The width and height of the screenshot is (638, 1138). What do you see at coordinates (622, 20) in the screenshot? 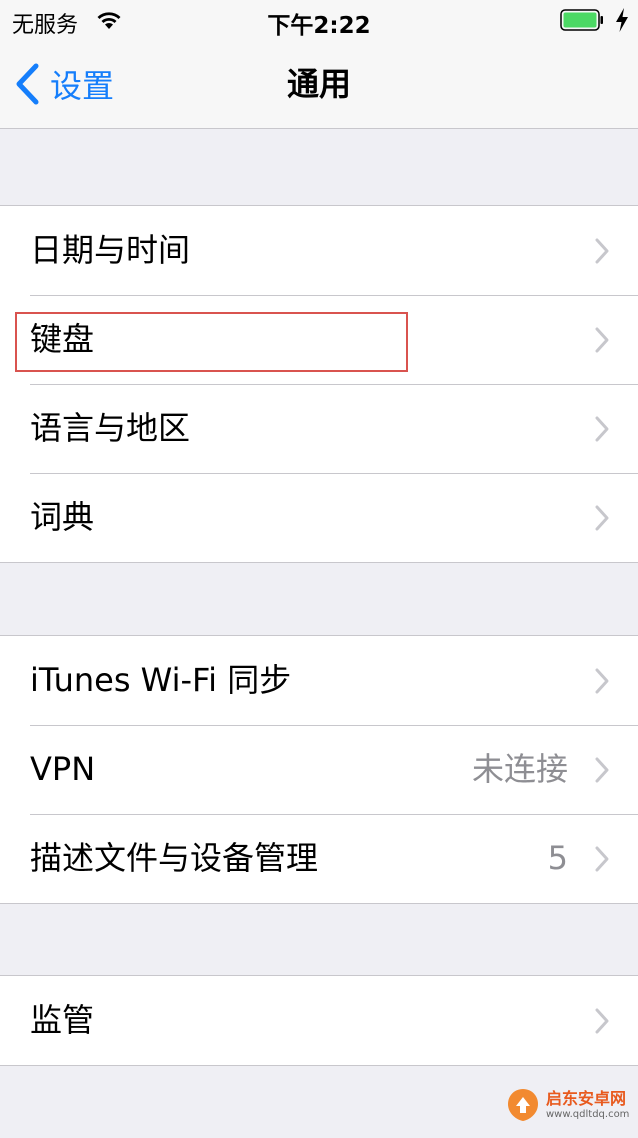
I see `charging-bolt-icon` at bounding box center [622, 20].